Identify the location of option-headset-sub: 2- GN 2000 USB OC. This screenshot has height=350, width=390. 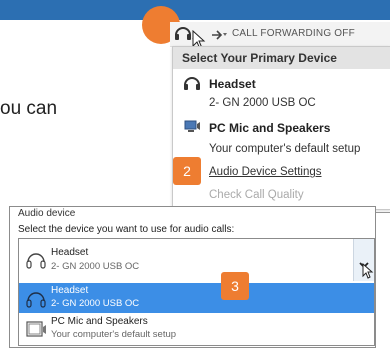
(95, 303).